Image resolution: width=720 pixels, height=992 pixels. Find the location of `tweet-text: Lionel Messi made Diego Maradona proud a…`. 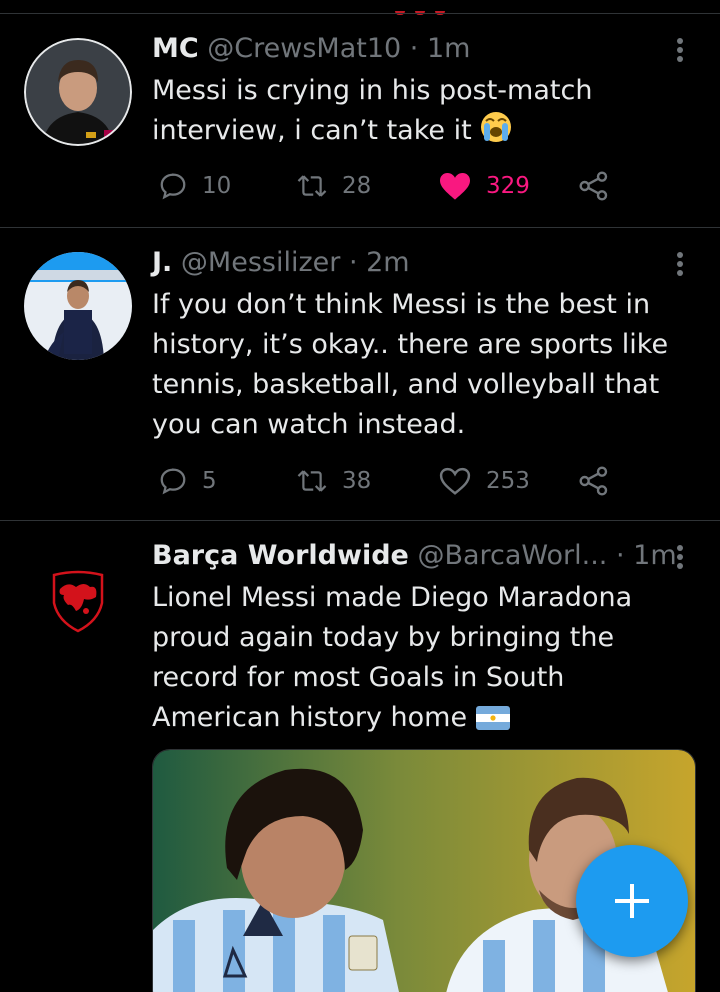

tweet-text: Lionel Messi made Diego Maradona proud a… is located at coordinates (392, 657).